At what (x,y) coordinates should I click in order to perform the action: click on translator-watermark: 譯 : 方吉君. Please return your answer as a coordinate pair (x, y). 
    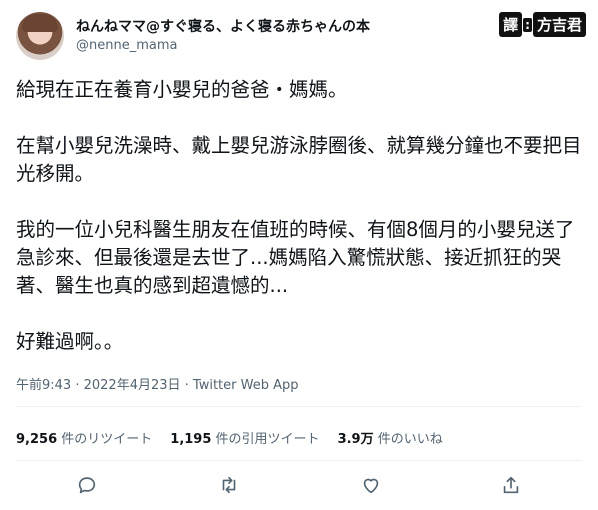
    Looking at the image, I should click on (542, 24).